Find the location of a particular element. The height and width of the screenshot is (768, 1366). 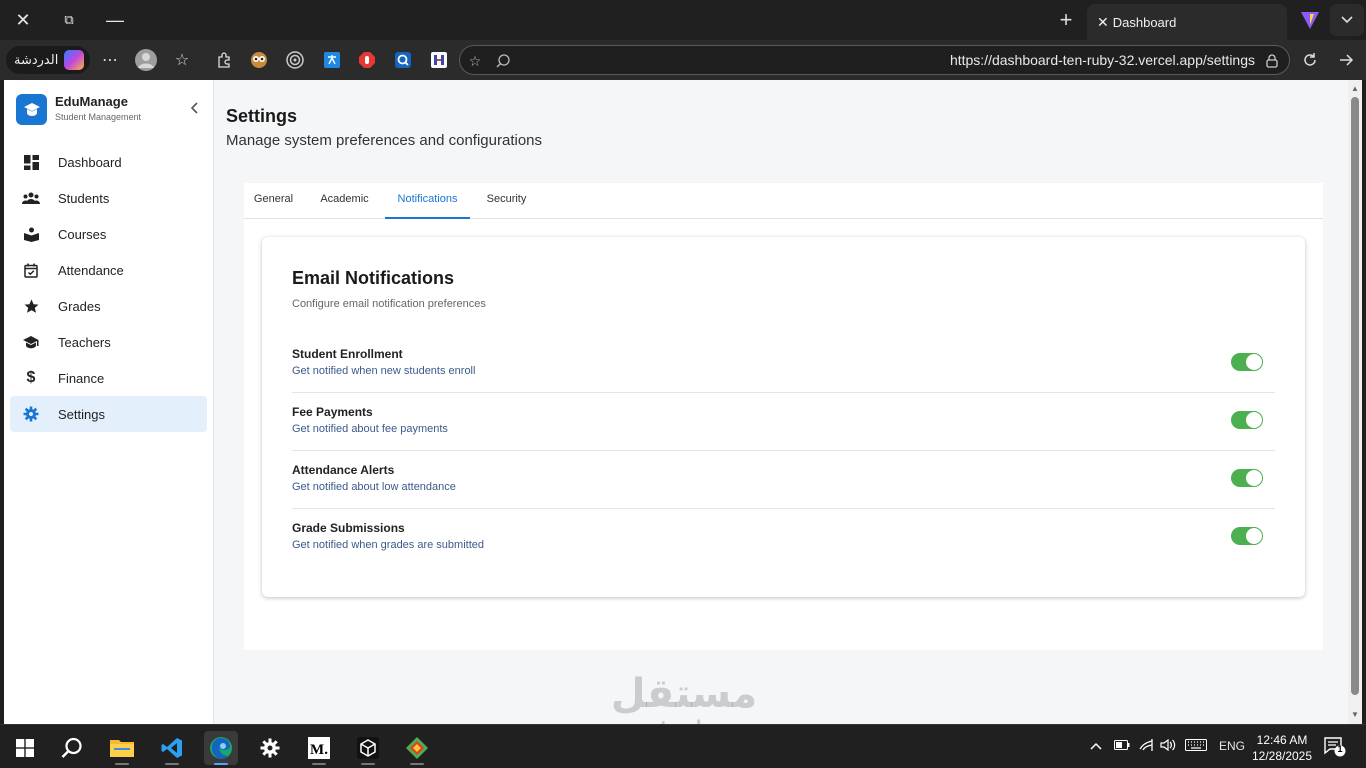

volume-icon is located at coordinates (1169, 746).